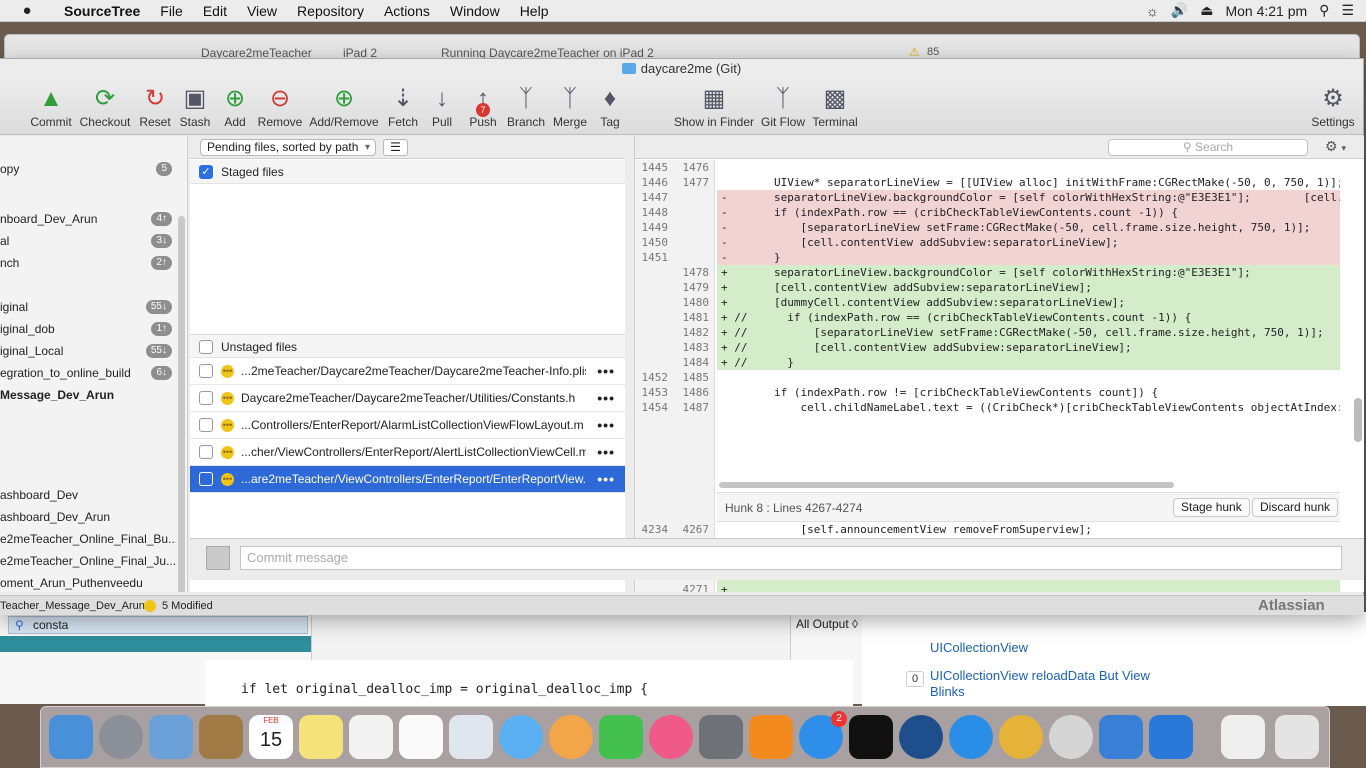 Image resolution: width=1366 pixels, height=768 pixels. What do you see at coordinates (783, 107) in the screenshot?
I see `git-flow-button: ᛉ Git Flow` at bounding box center [783, 107].